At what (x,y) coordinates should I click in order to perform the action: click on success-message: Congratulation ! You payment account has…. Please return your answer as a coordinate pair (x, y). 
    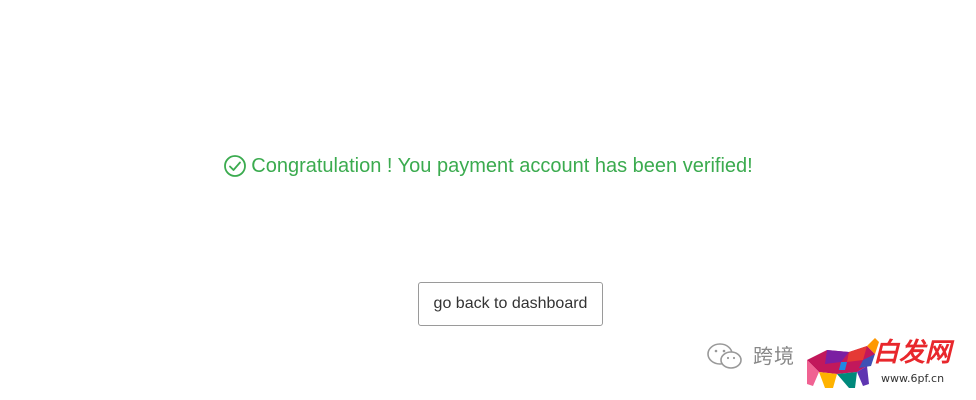
    Looking at the image, I should click on (488, 166).